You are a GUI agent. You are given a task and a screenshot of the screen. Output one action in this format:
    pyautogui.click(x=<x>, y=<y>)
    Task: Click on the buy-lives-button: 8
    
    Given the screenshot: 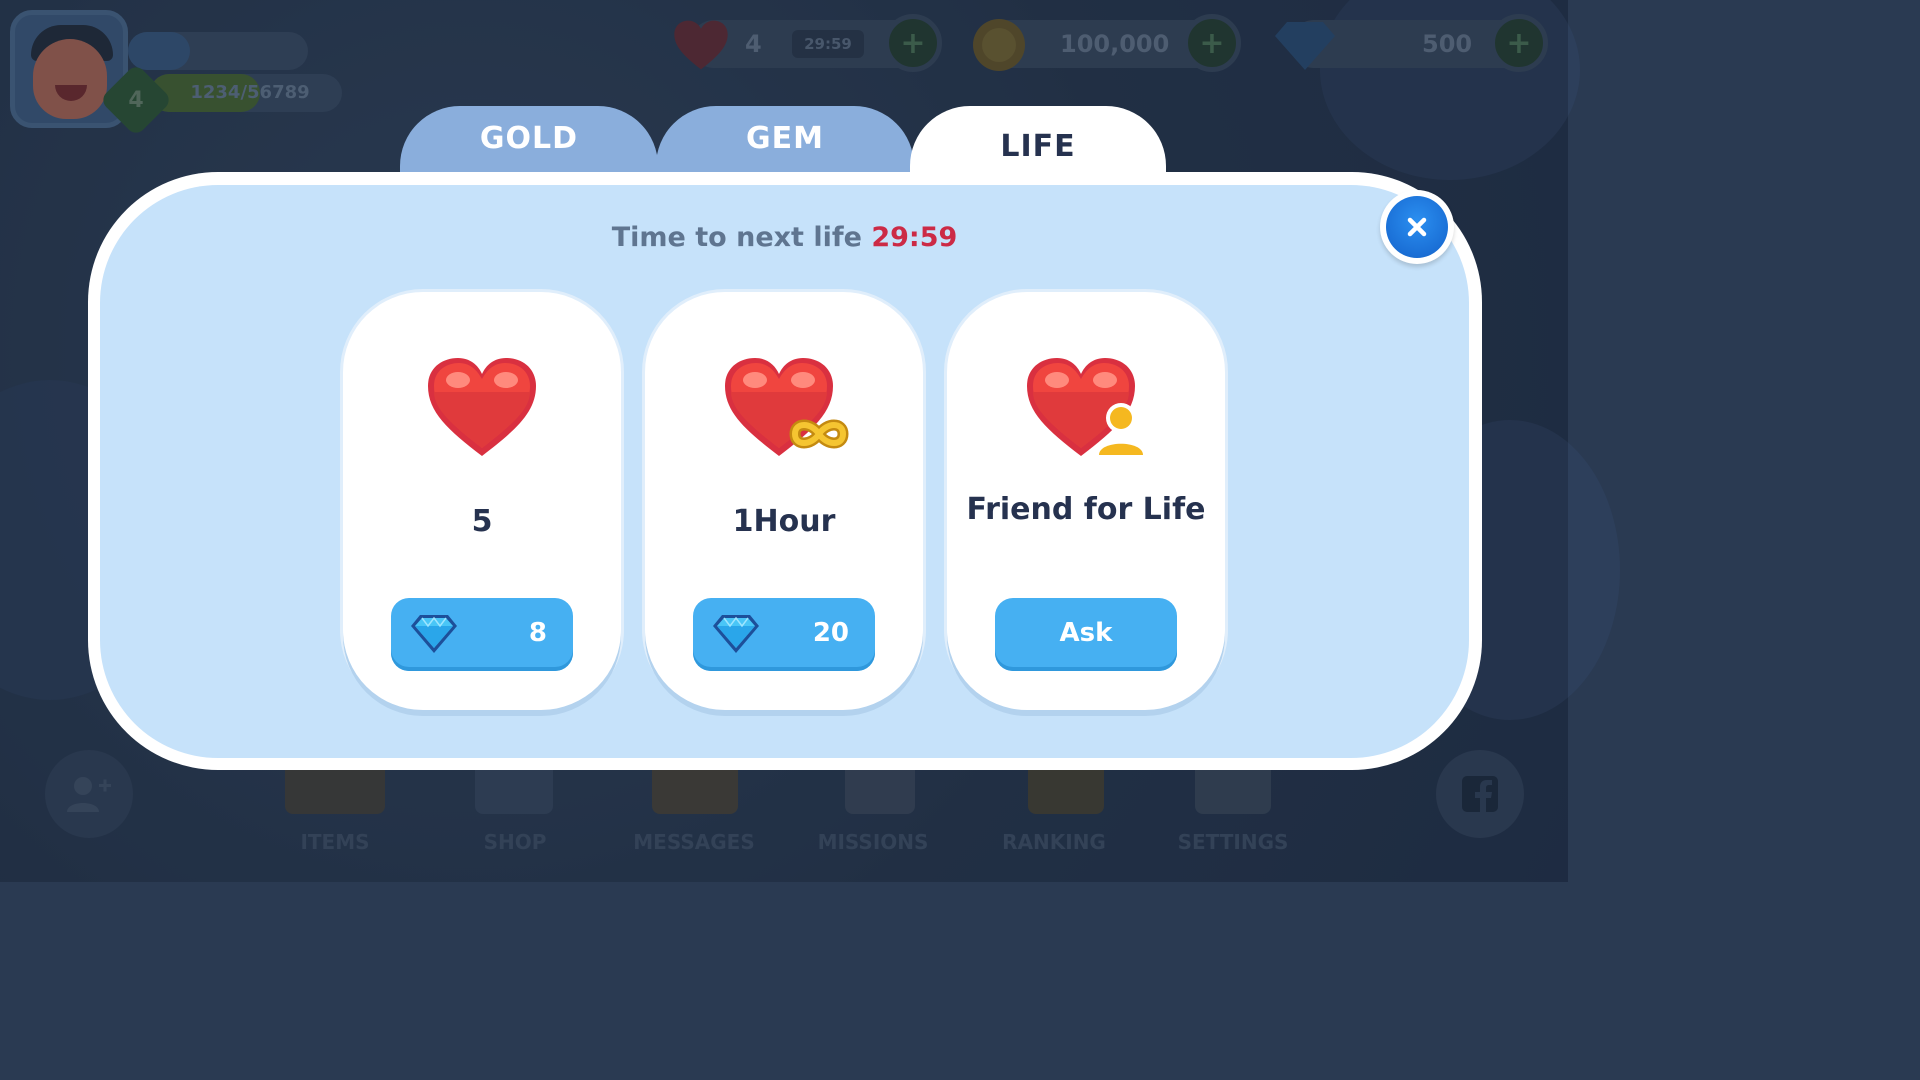 What is the action you would take?
    pyautogui.click(x=482, y=634)
    